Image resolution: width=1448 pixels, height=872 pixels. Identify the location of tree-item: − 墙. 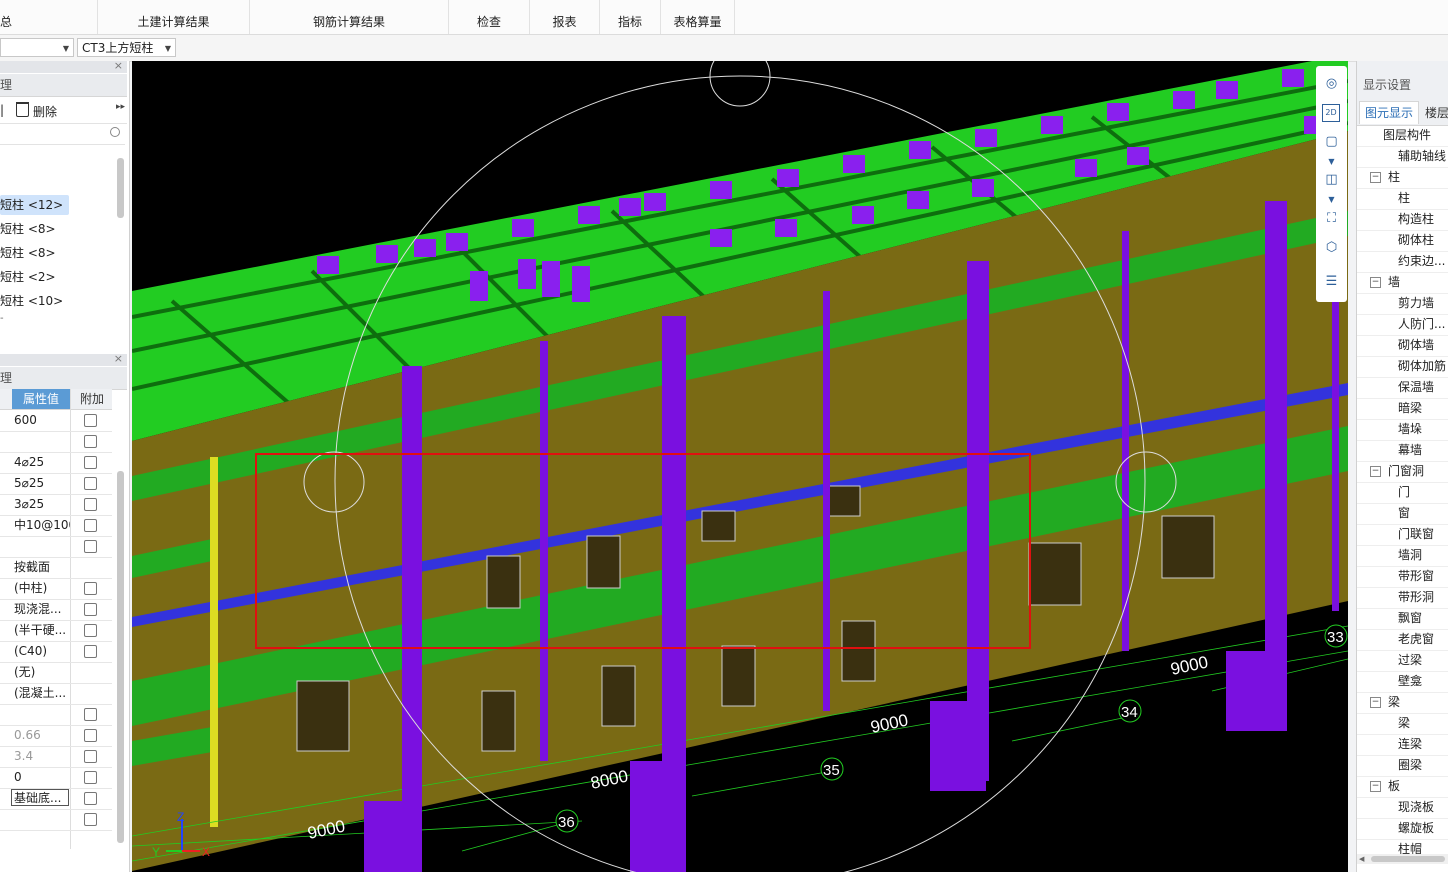
(1402, 283).